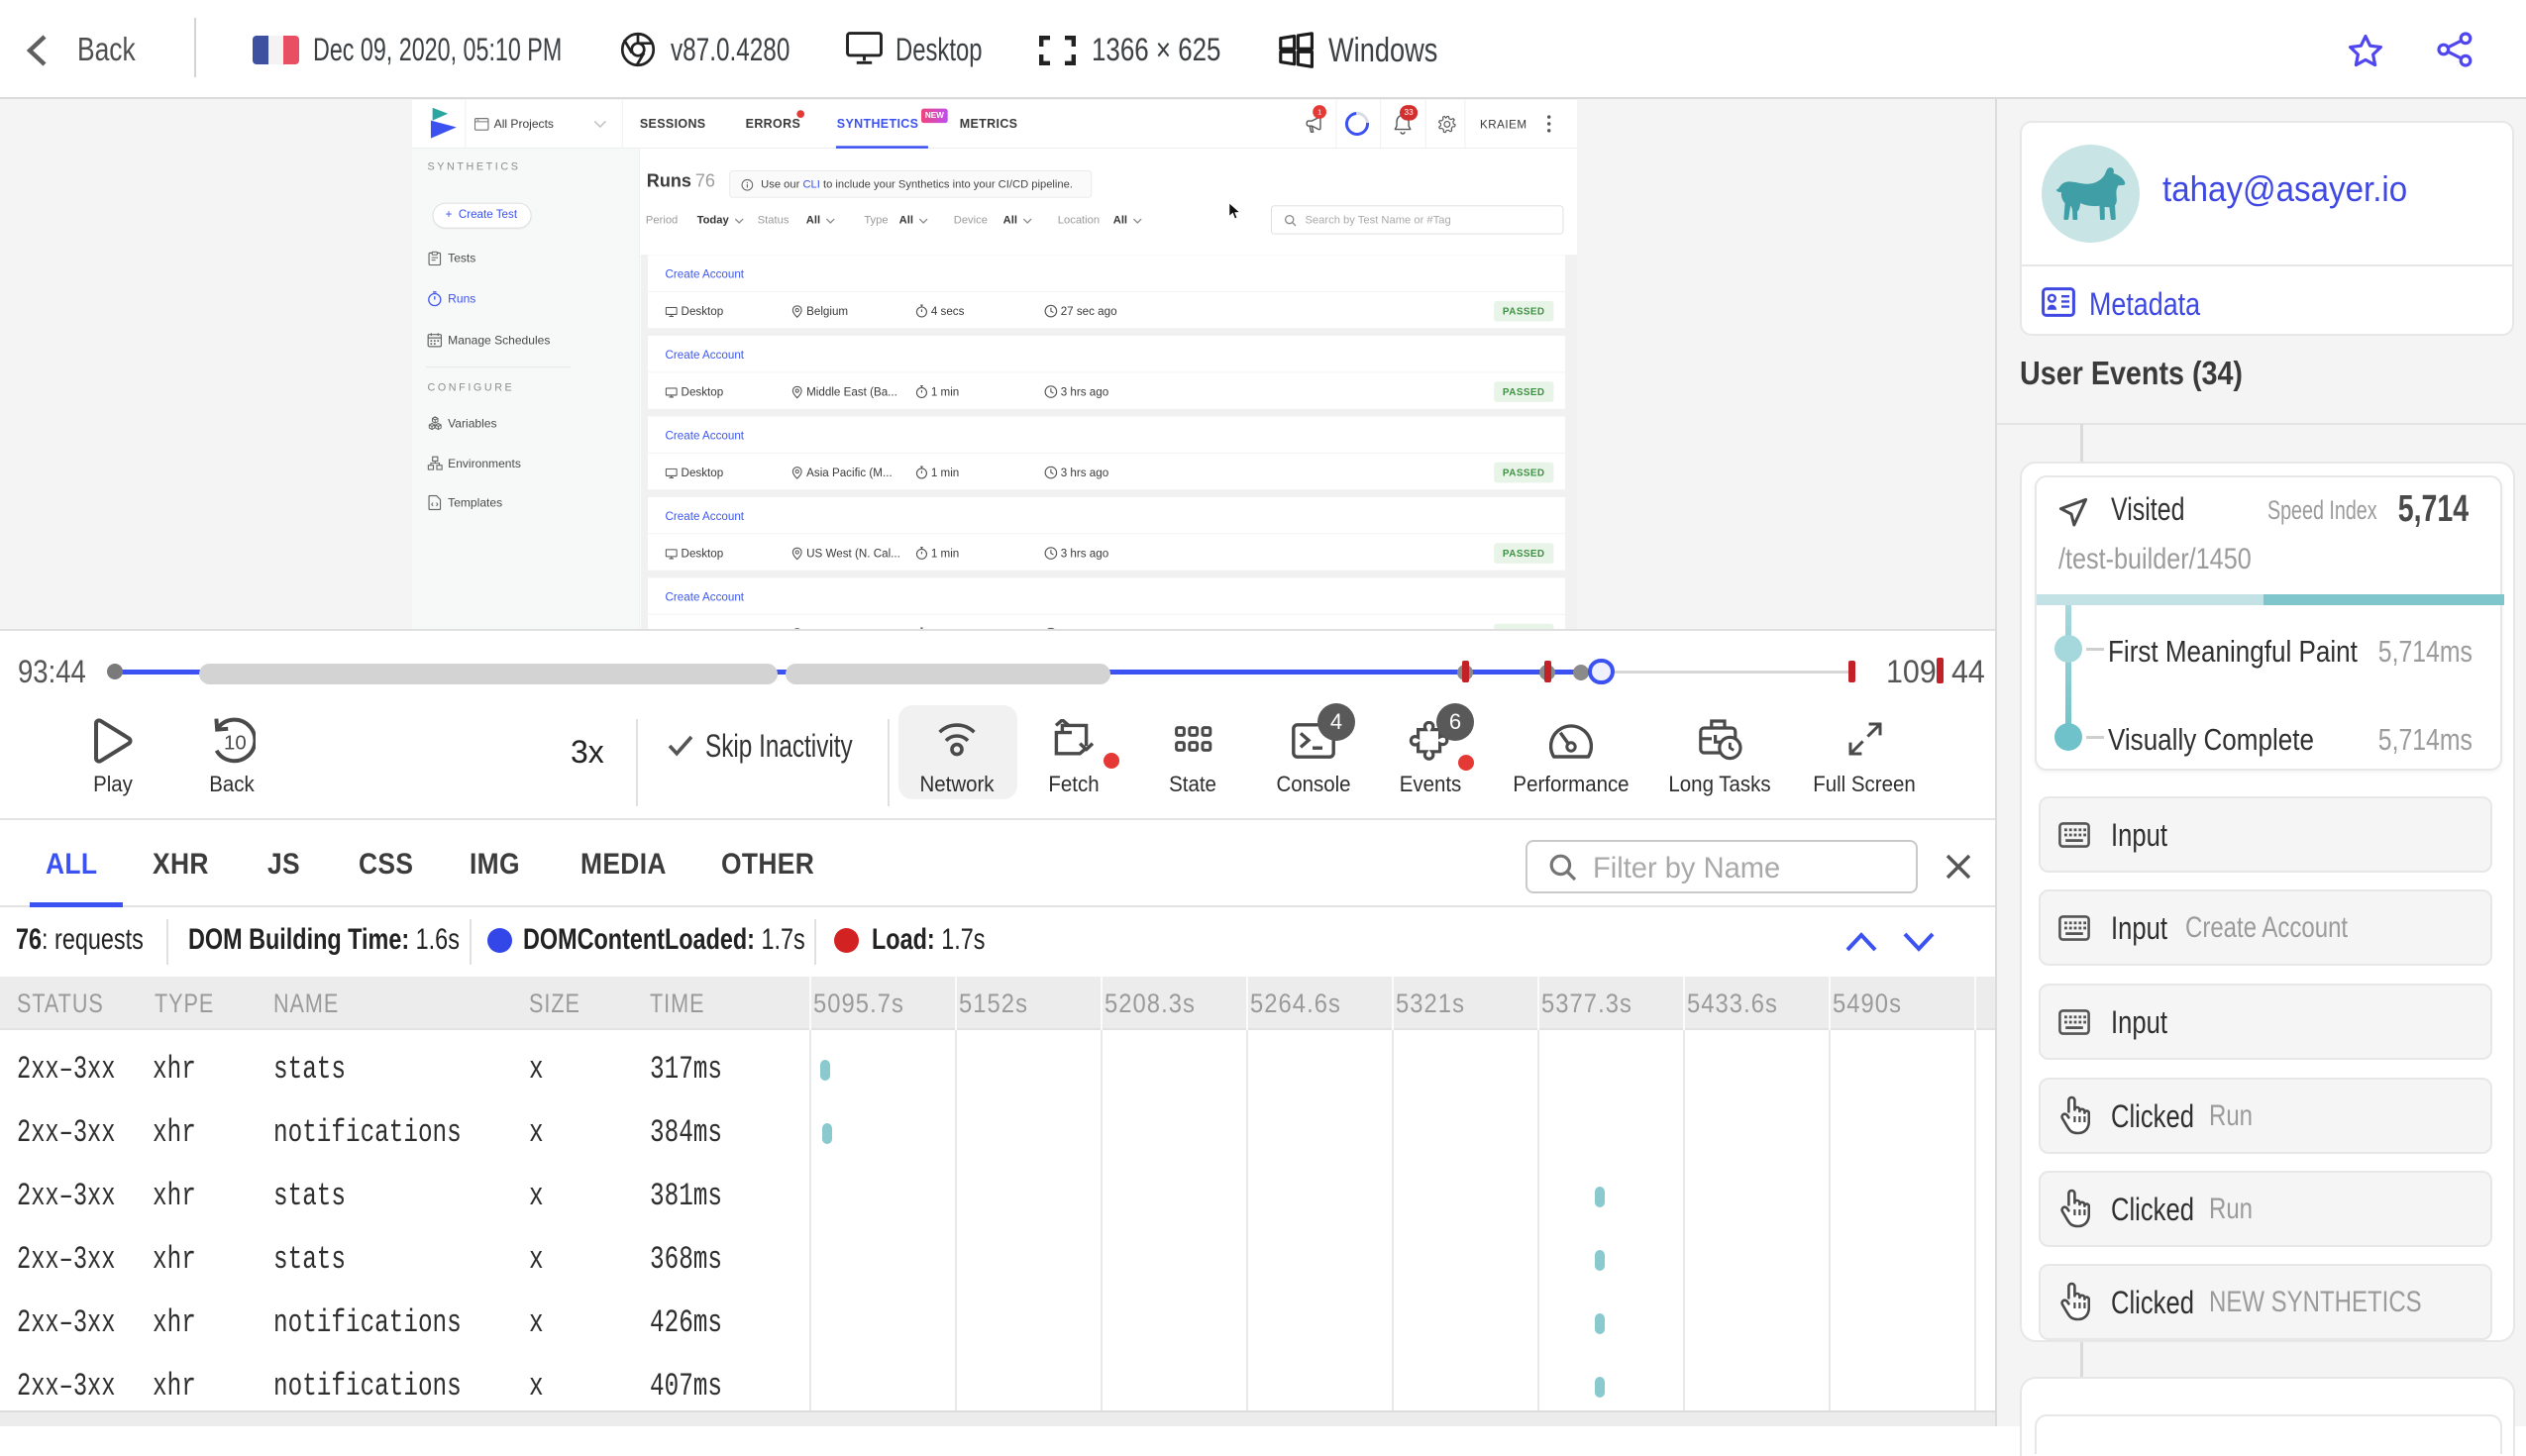 The image size is (2526, 1456). Describe the element at coordinates (236, 743) in the screenshot. I see `svg-text: 10` at that location.